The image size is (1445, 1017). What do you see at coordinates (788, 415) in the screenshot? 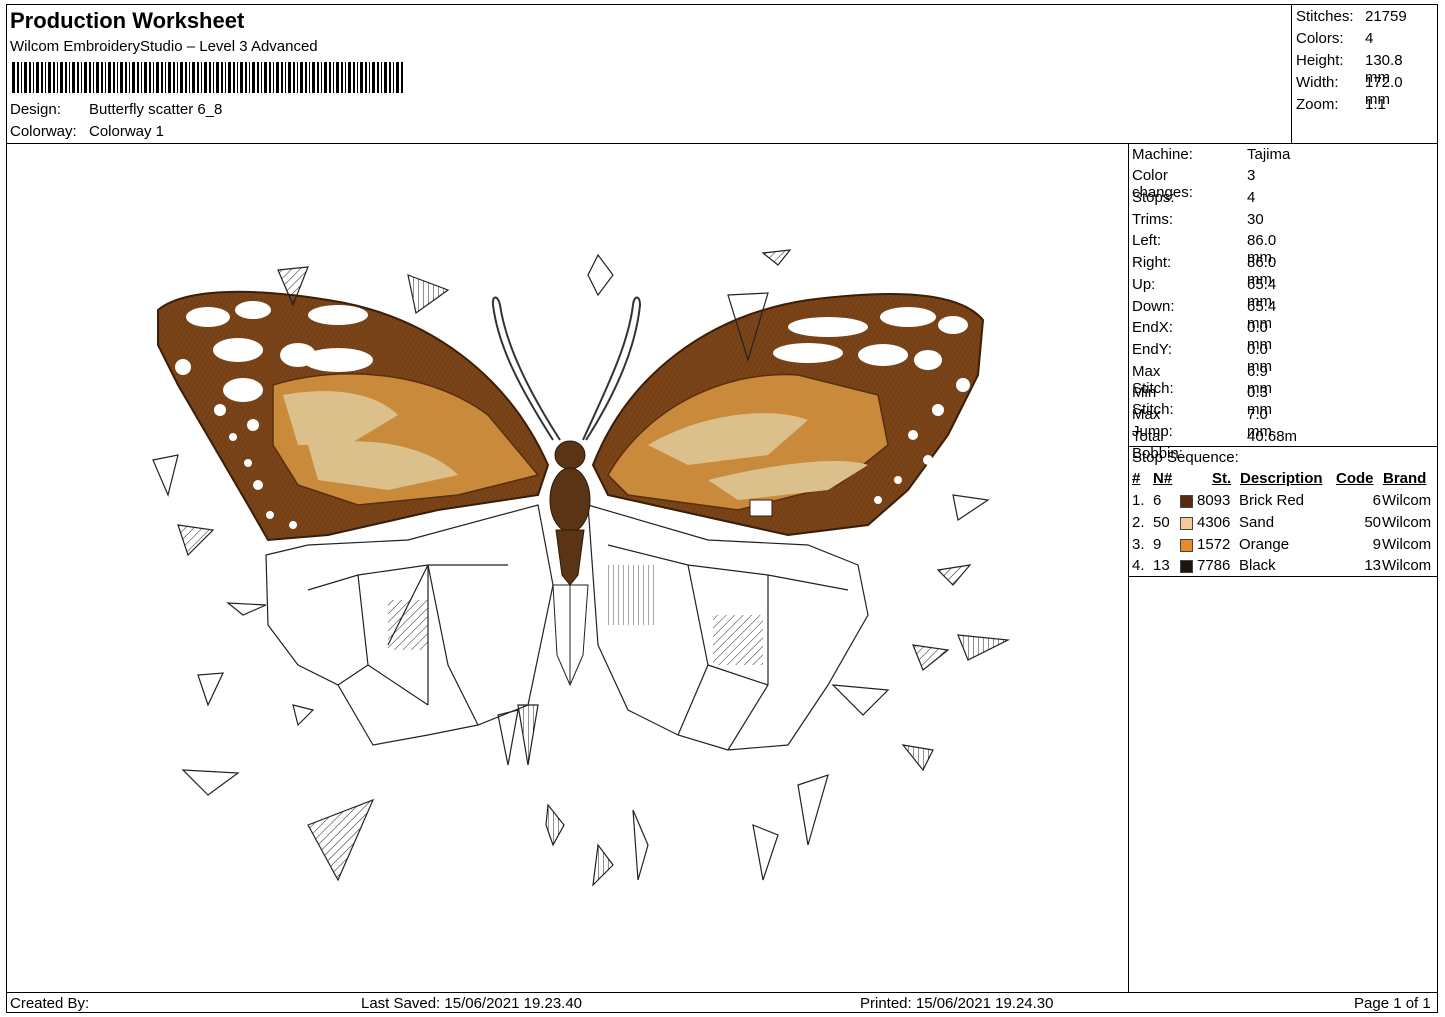
I see `upper-wing-right` at bounding box center [788, 415].